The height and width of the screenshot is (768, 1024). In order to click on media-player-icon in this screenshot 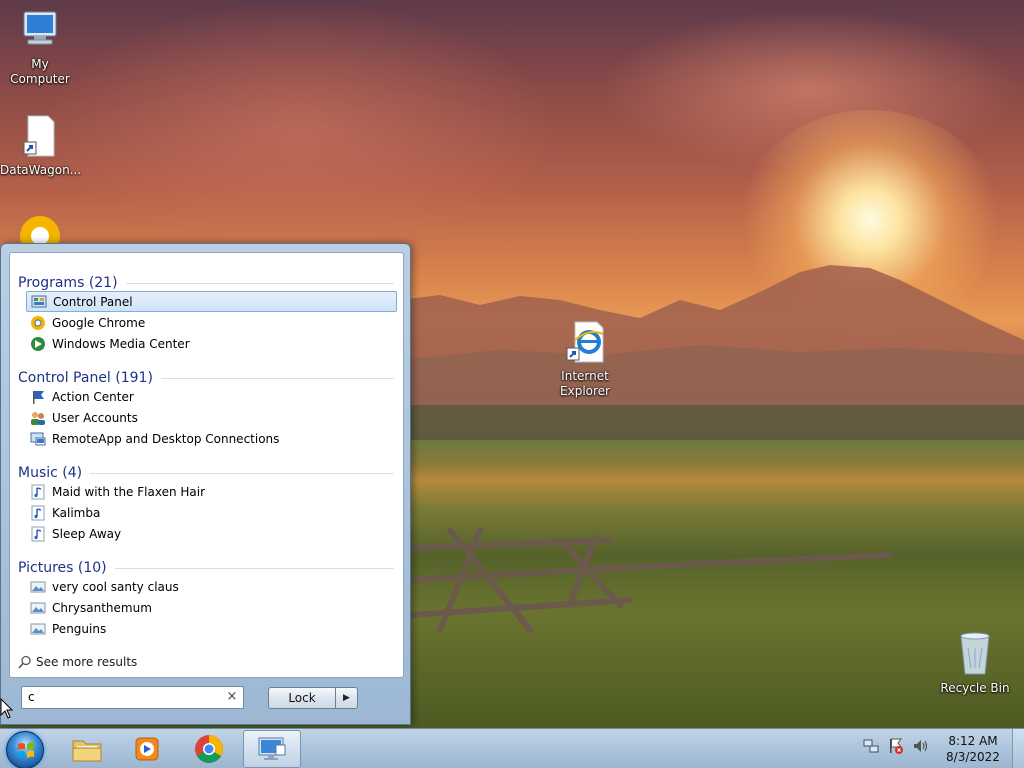, I will do `click(147, 749)`.